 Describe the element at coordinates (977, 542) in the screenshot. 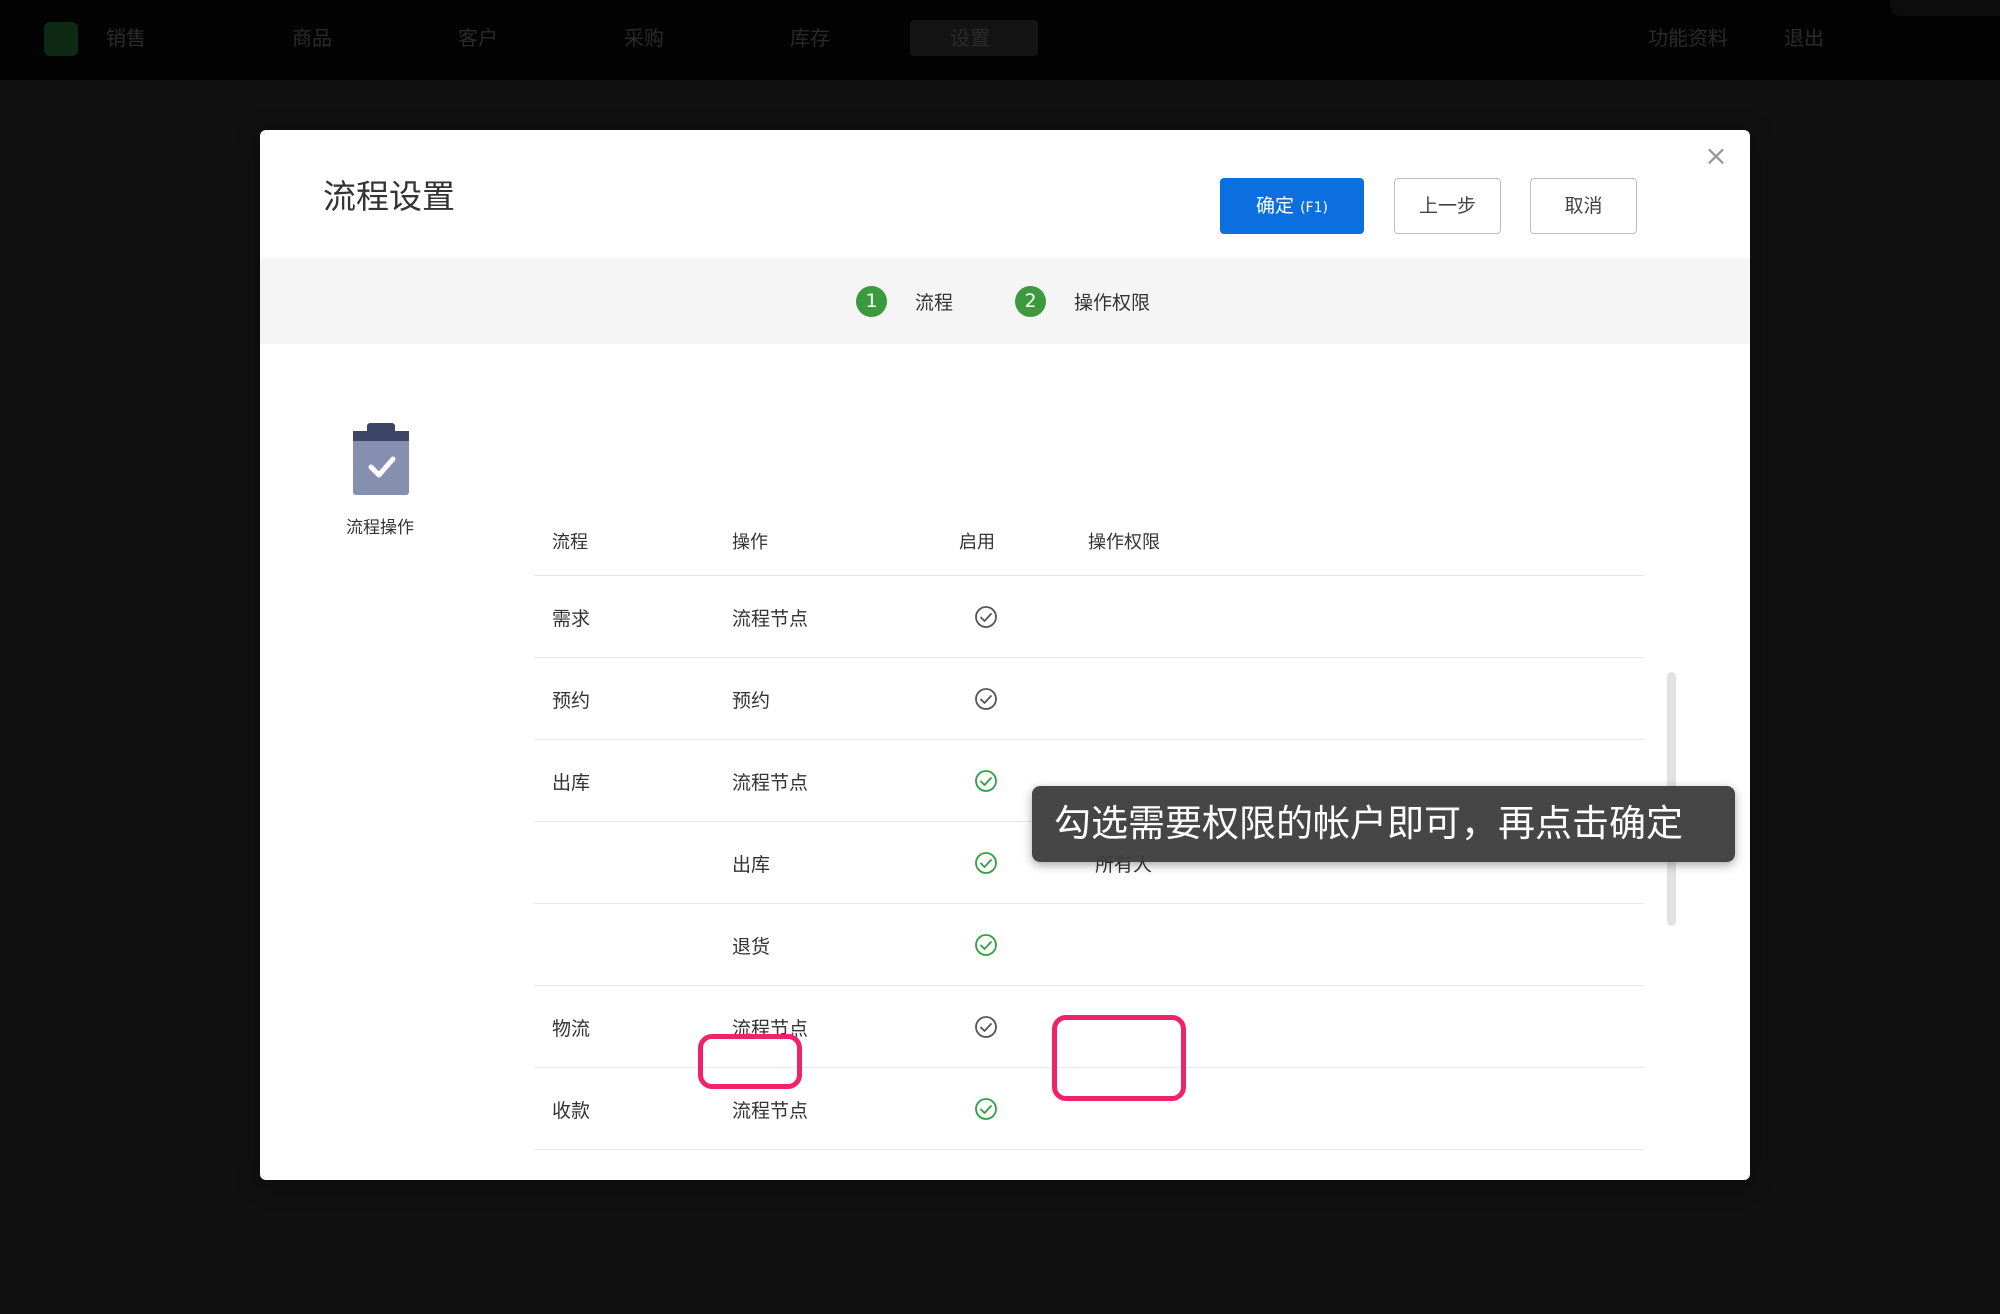

I see `header-enabled: 启用` at that location.